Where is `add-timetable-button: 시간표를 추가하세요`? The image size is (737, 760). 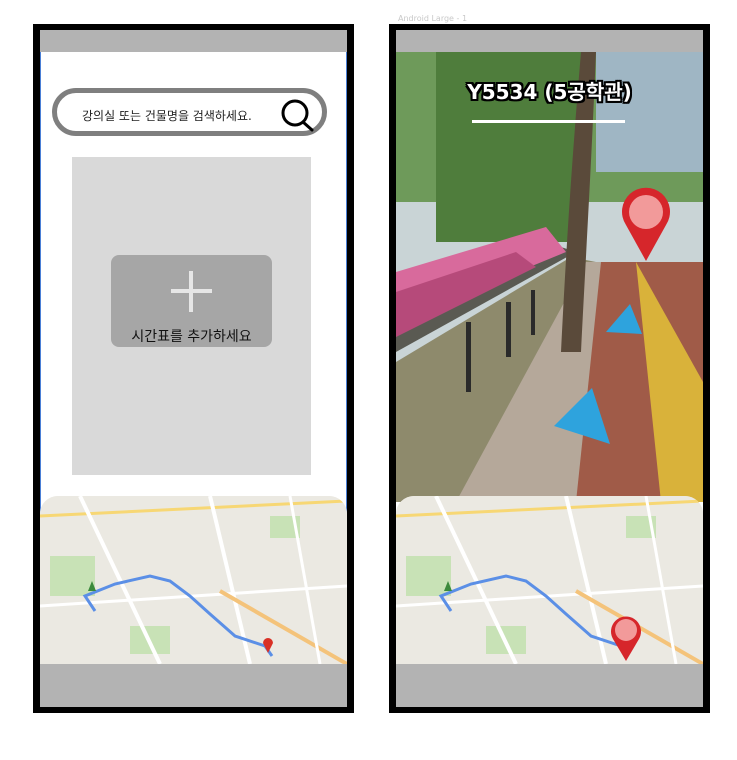 add-timetable-button: 시간표를 추가하세요 is located at coordinates (191, 301).